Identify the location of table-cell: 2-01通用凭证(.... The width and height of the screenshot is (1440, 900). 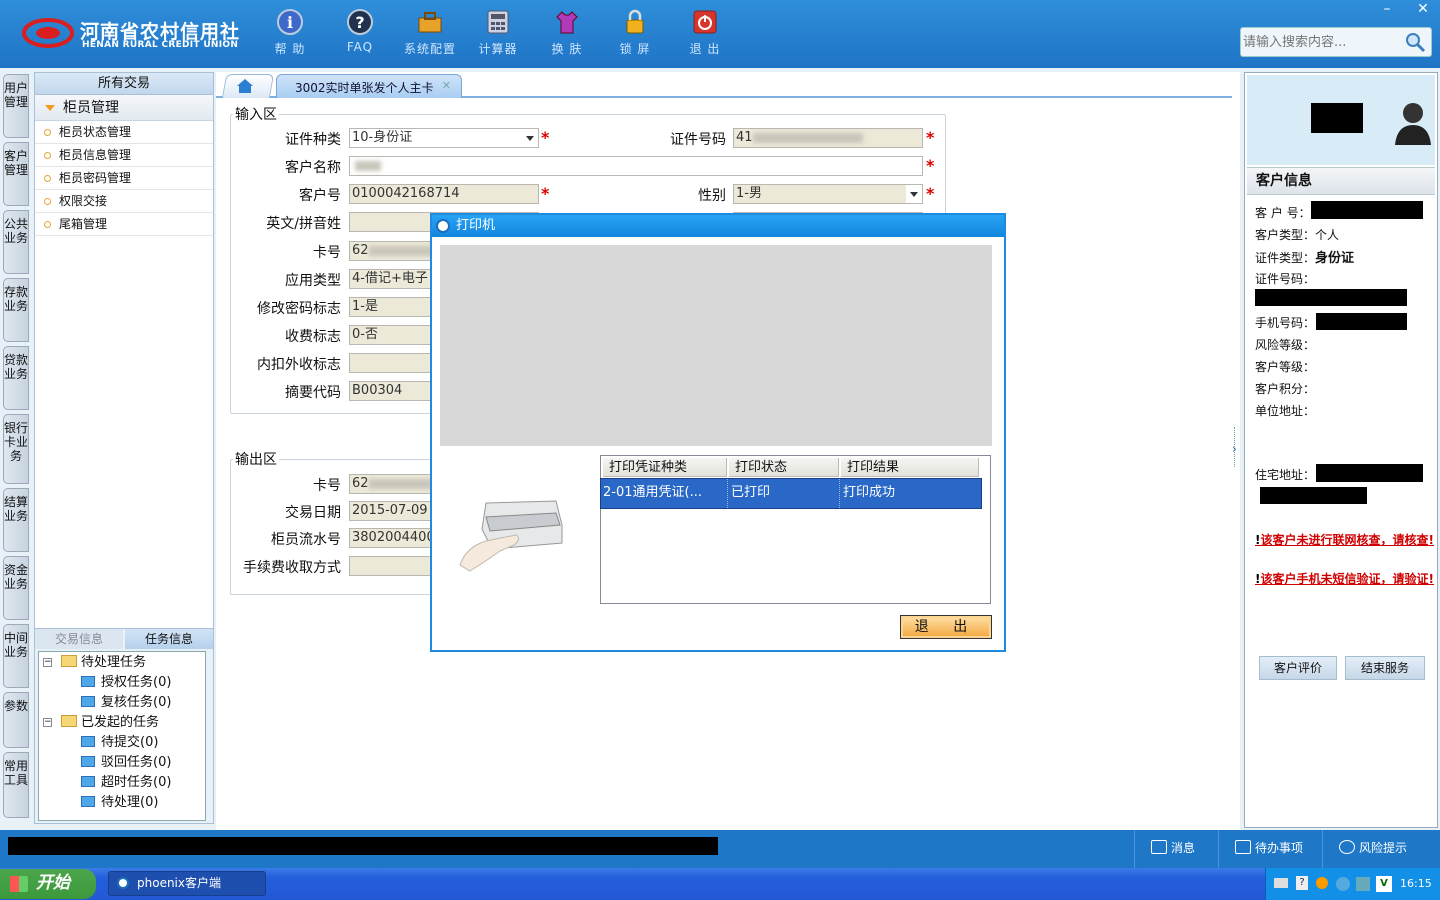
(664, 493).